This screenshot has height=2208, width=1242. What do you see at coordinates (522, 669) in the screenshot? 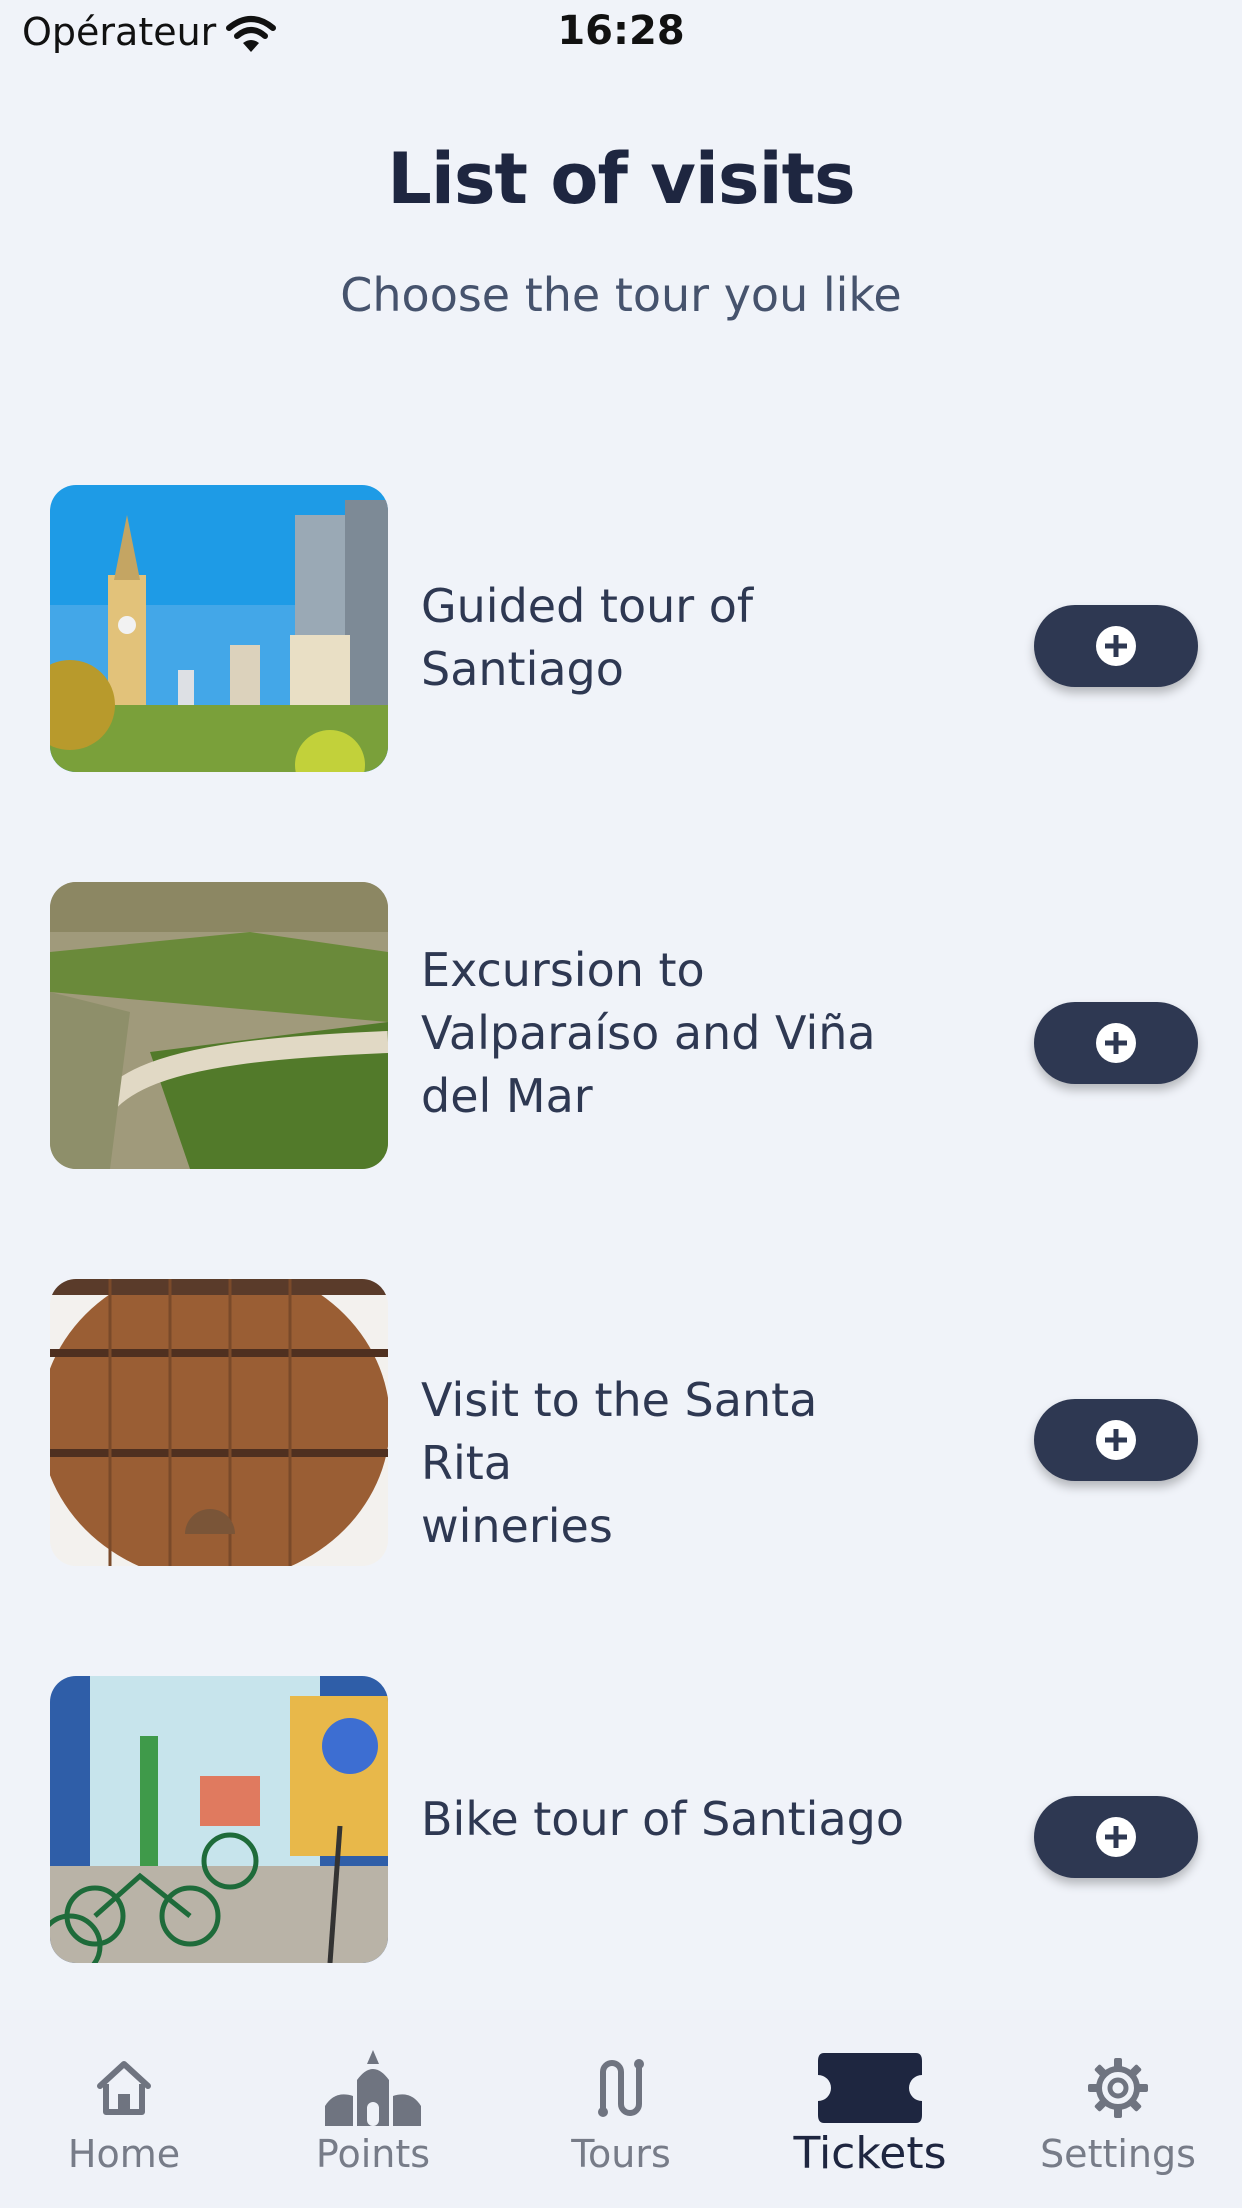
I see `tour-title-line: Santiago` at bounding box center [522, 669].